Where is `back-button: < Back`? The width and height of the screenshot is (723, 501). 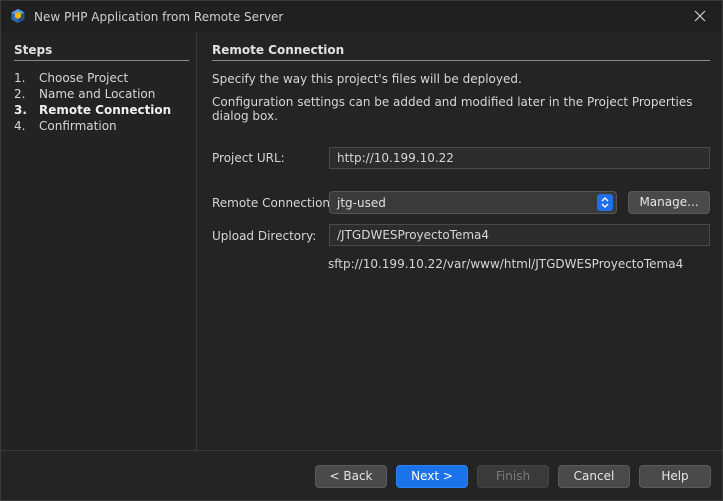
back-button: < Back is located at coordinates (351, 476).